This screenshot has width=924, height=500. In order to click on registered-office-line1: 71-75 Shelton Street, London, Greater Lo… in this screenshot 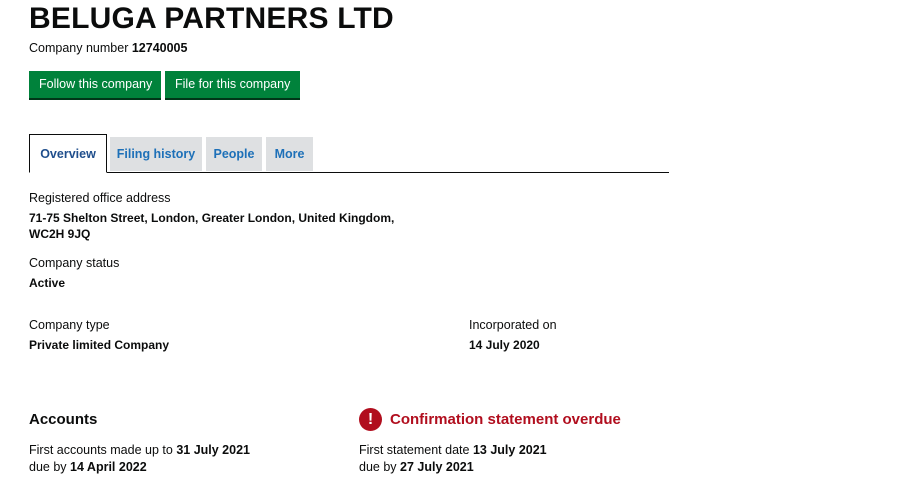, I will do `click(212, 218)`.